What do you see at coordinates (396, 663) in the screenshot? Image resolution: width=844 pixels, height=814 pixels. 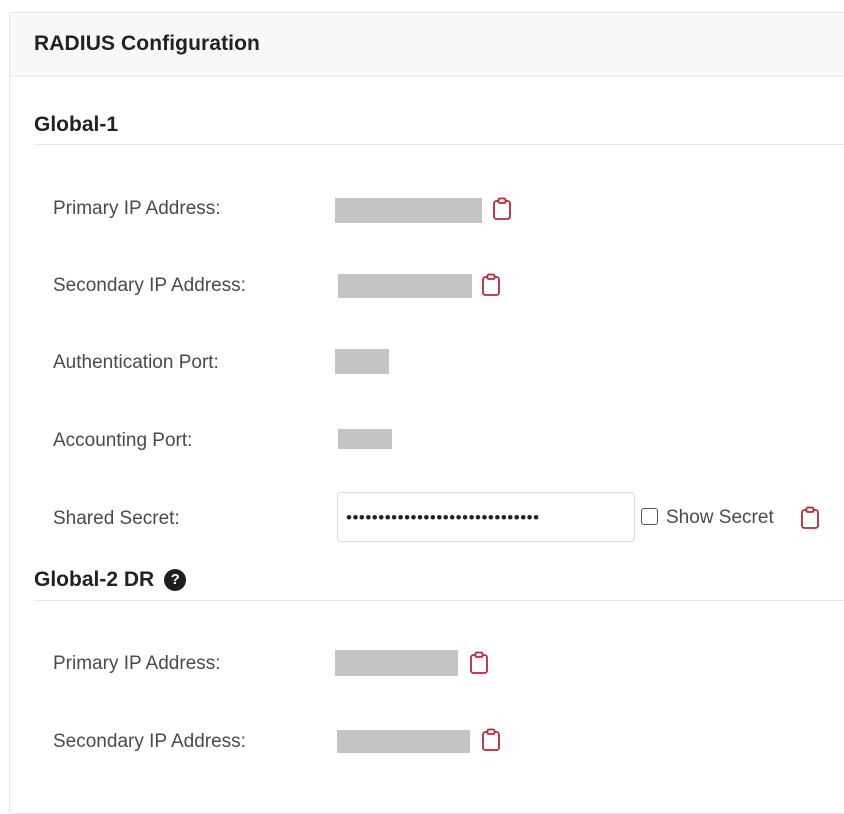 I see `global2-primary-ip-value-redacted` at bounding box center [396, 663].